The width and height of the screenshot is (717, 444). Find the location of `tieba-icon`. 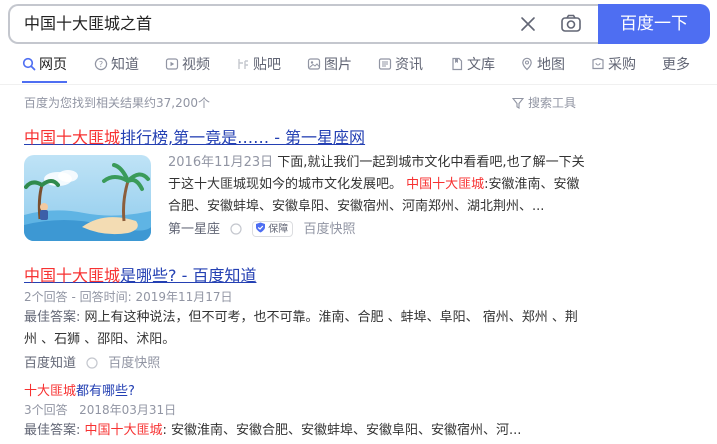

tieba-icon is located at coordinates (243, 64).